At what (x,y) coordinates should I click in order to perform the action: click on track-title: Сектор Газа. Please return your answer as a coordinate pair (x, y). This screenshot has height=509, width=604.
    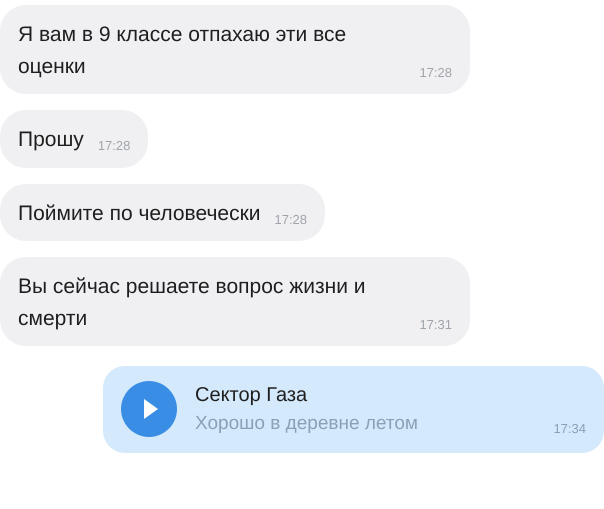
    Looking at the image, I should click on (251, 395).